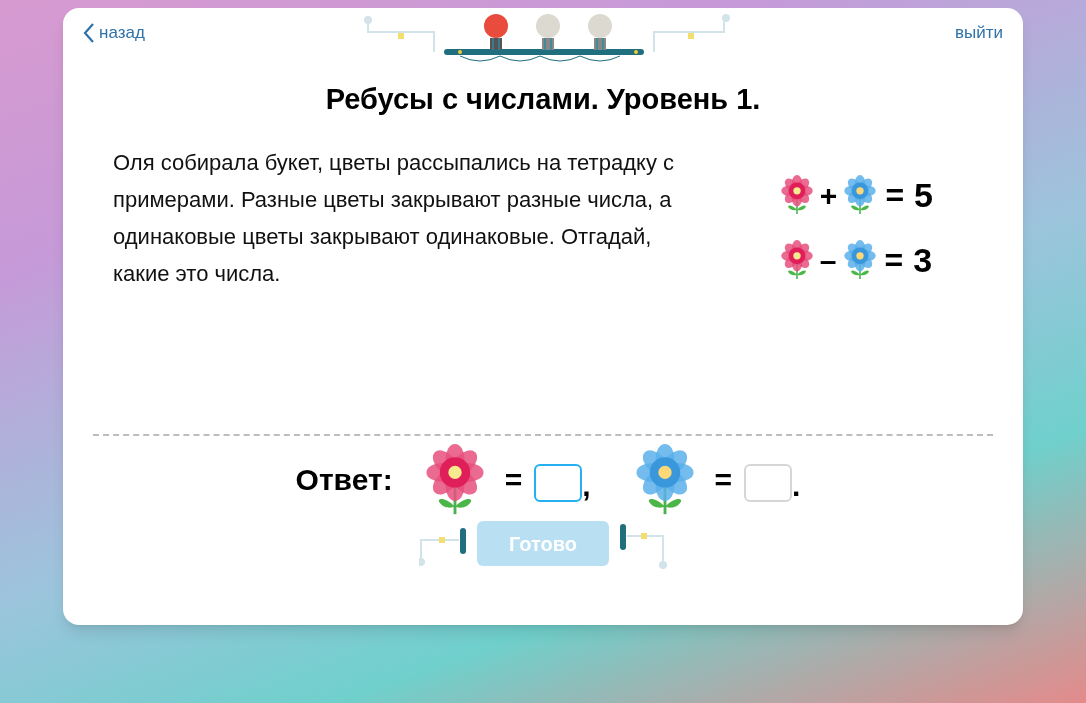  I want to click on answer-label: Ответ:, so click(344, 480).